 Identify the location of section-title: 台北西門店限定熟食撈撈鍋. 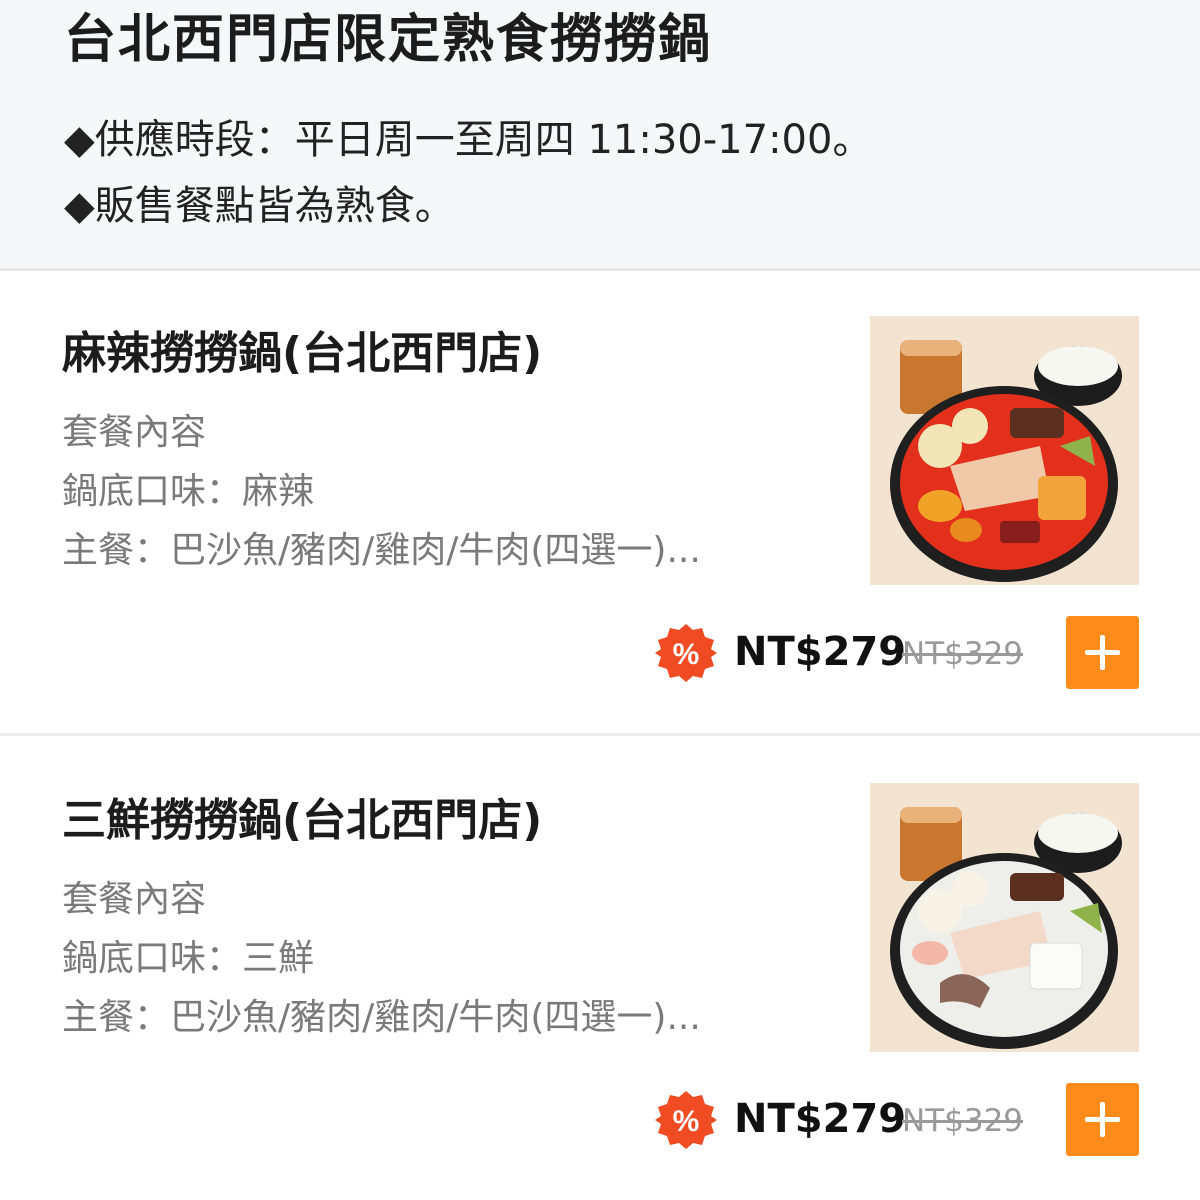
(388, 40).